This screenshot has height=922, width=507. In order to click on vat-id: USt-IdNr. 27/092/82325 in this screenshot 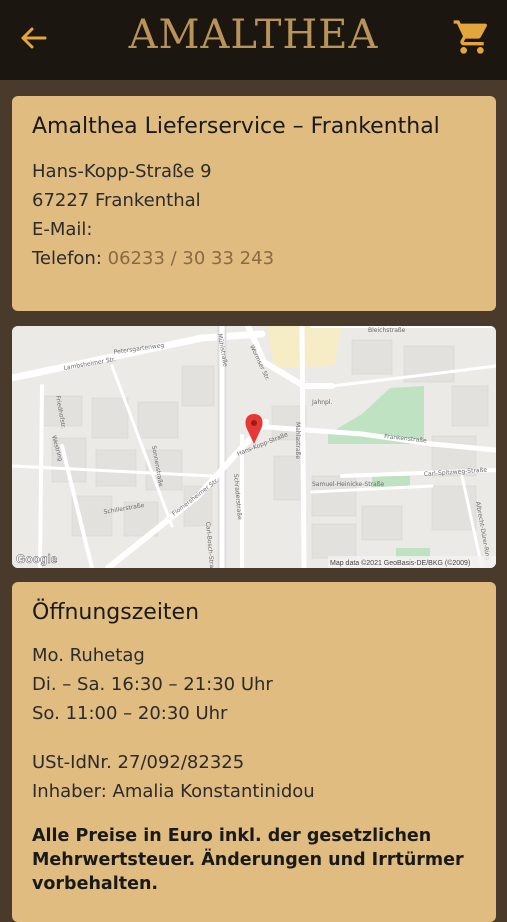, I will do `click(138, 762)`.